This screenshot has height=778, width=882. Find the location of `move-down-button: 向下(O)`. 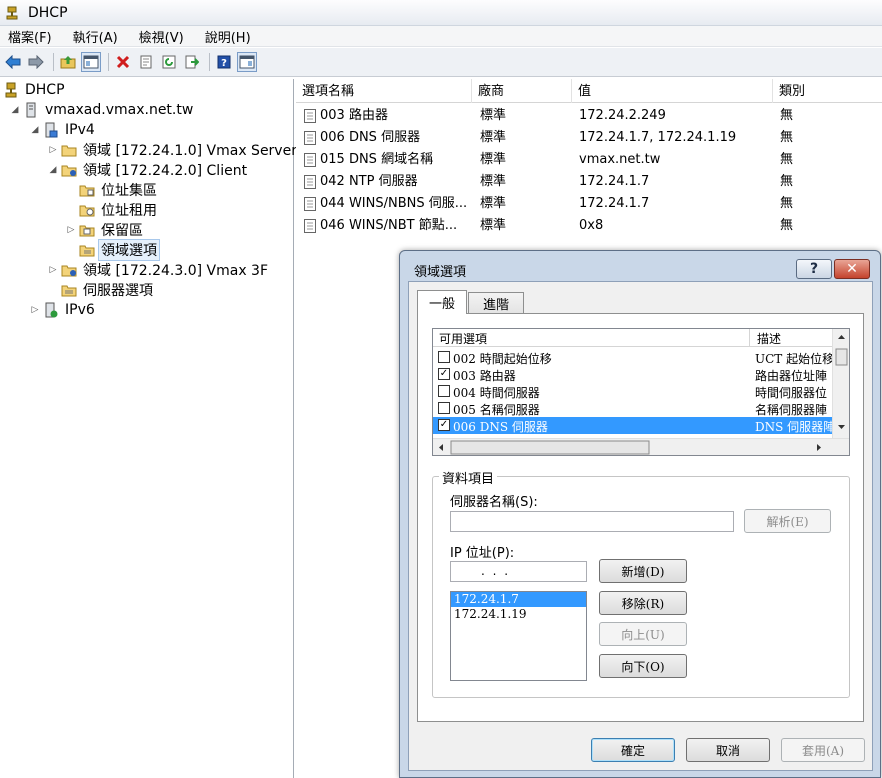

move-down-button: 向下(O) is located at coordinates (643, 666).